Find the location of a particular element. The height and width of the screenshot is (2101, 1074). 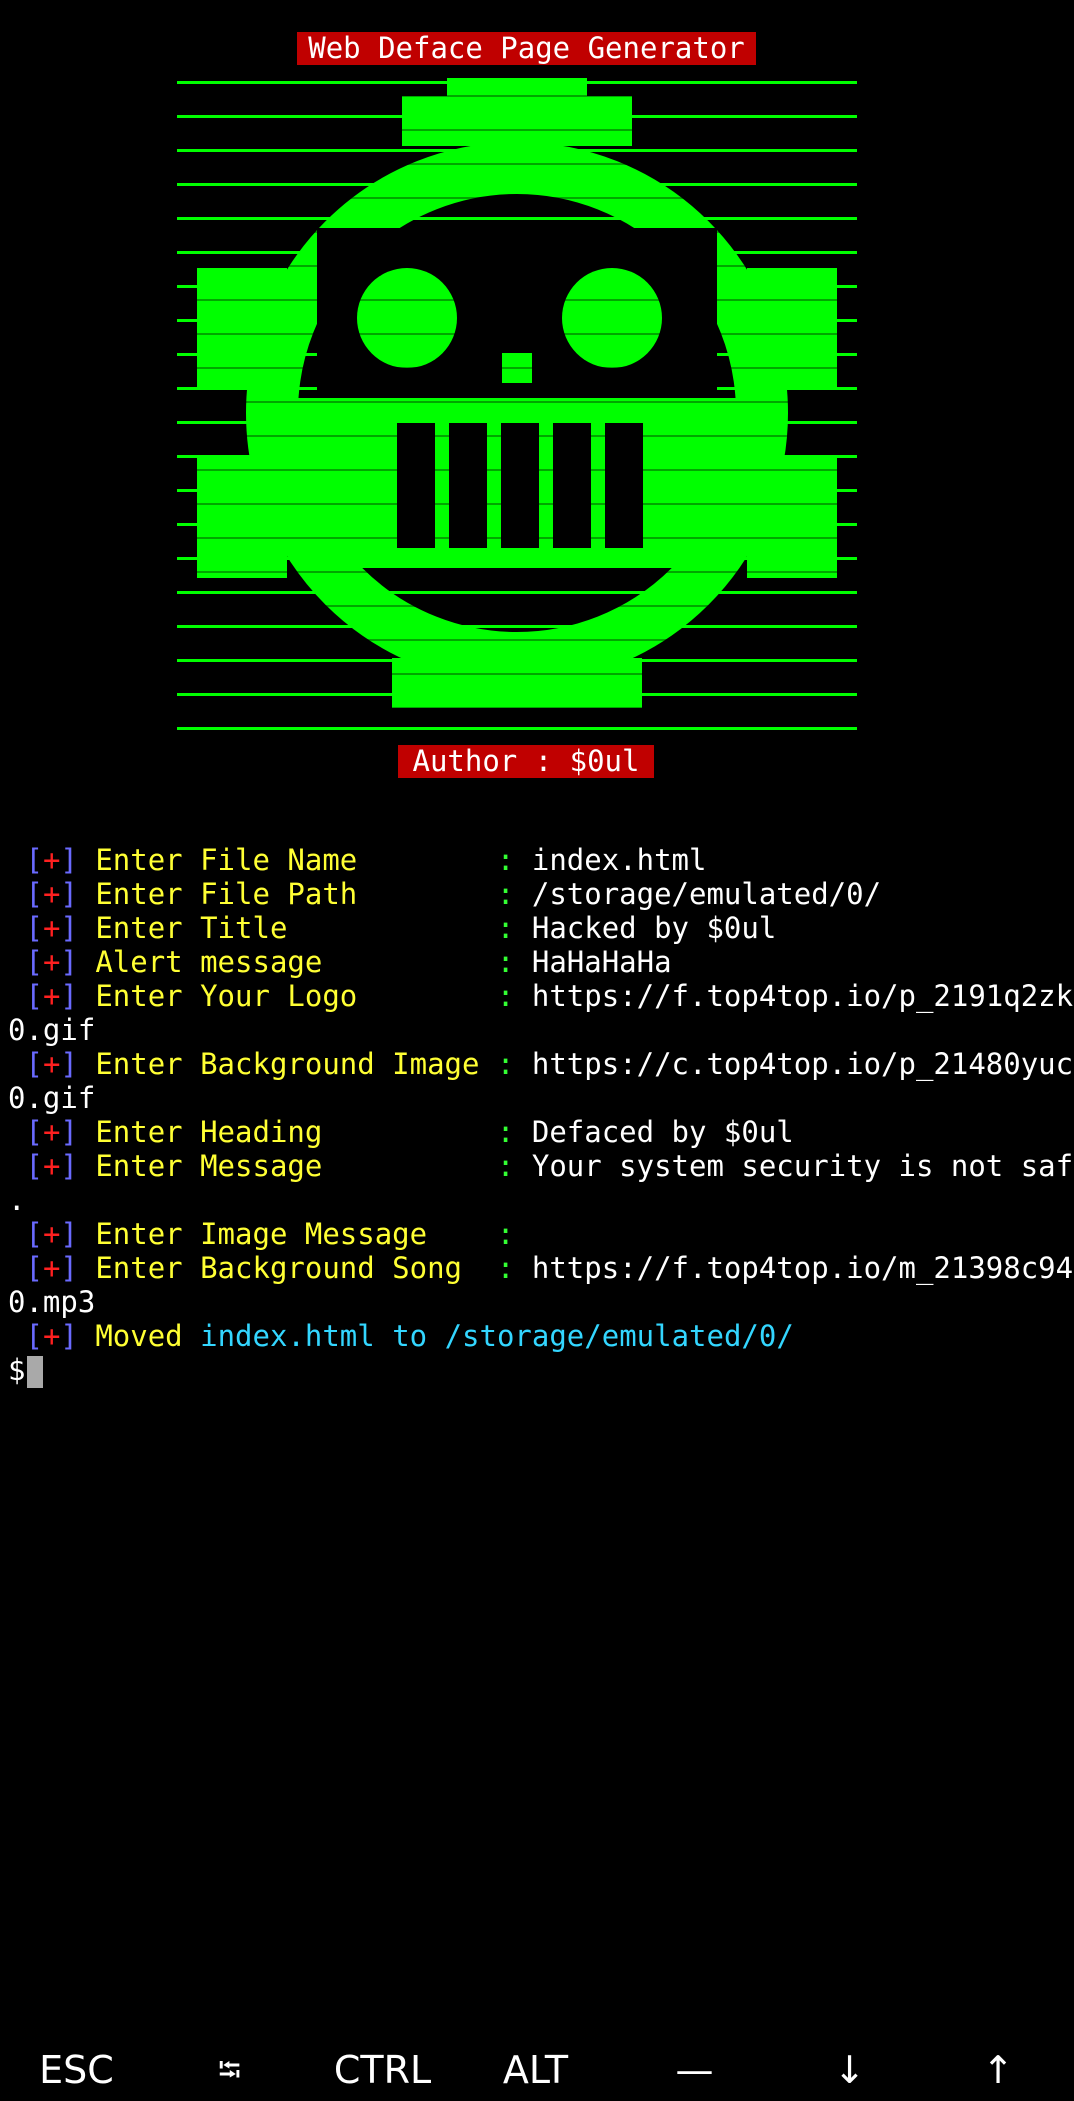

extra-keys-bar: ESC ⭾ CTRL ALT — ↓ ↑ is located at coordinates (537, 2070).